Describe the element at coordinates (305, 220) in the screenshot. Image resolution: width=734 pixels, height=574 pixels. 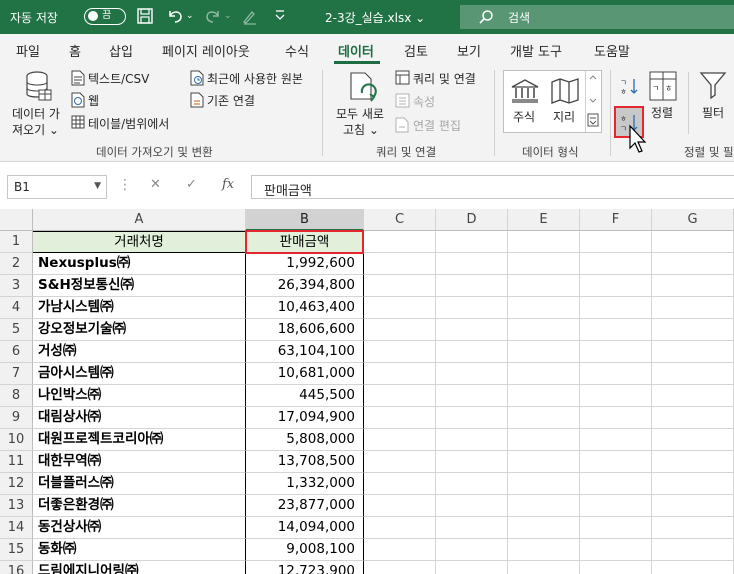
I see `column-header-b: B` at that location.